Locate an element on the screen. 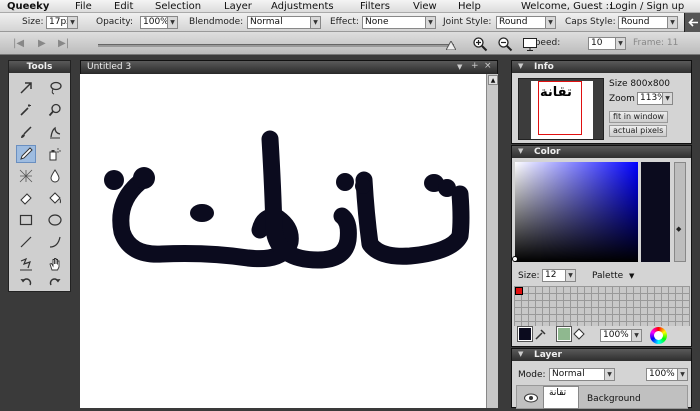  fit-in-window-button: fit in window is located at coordinates (638, 117).